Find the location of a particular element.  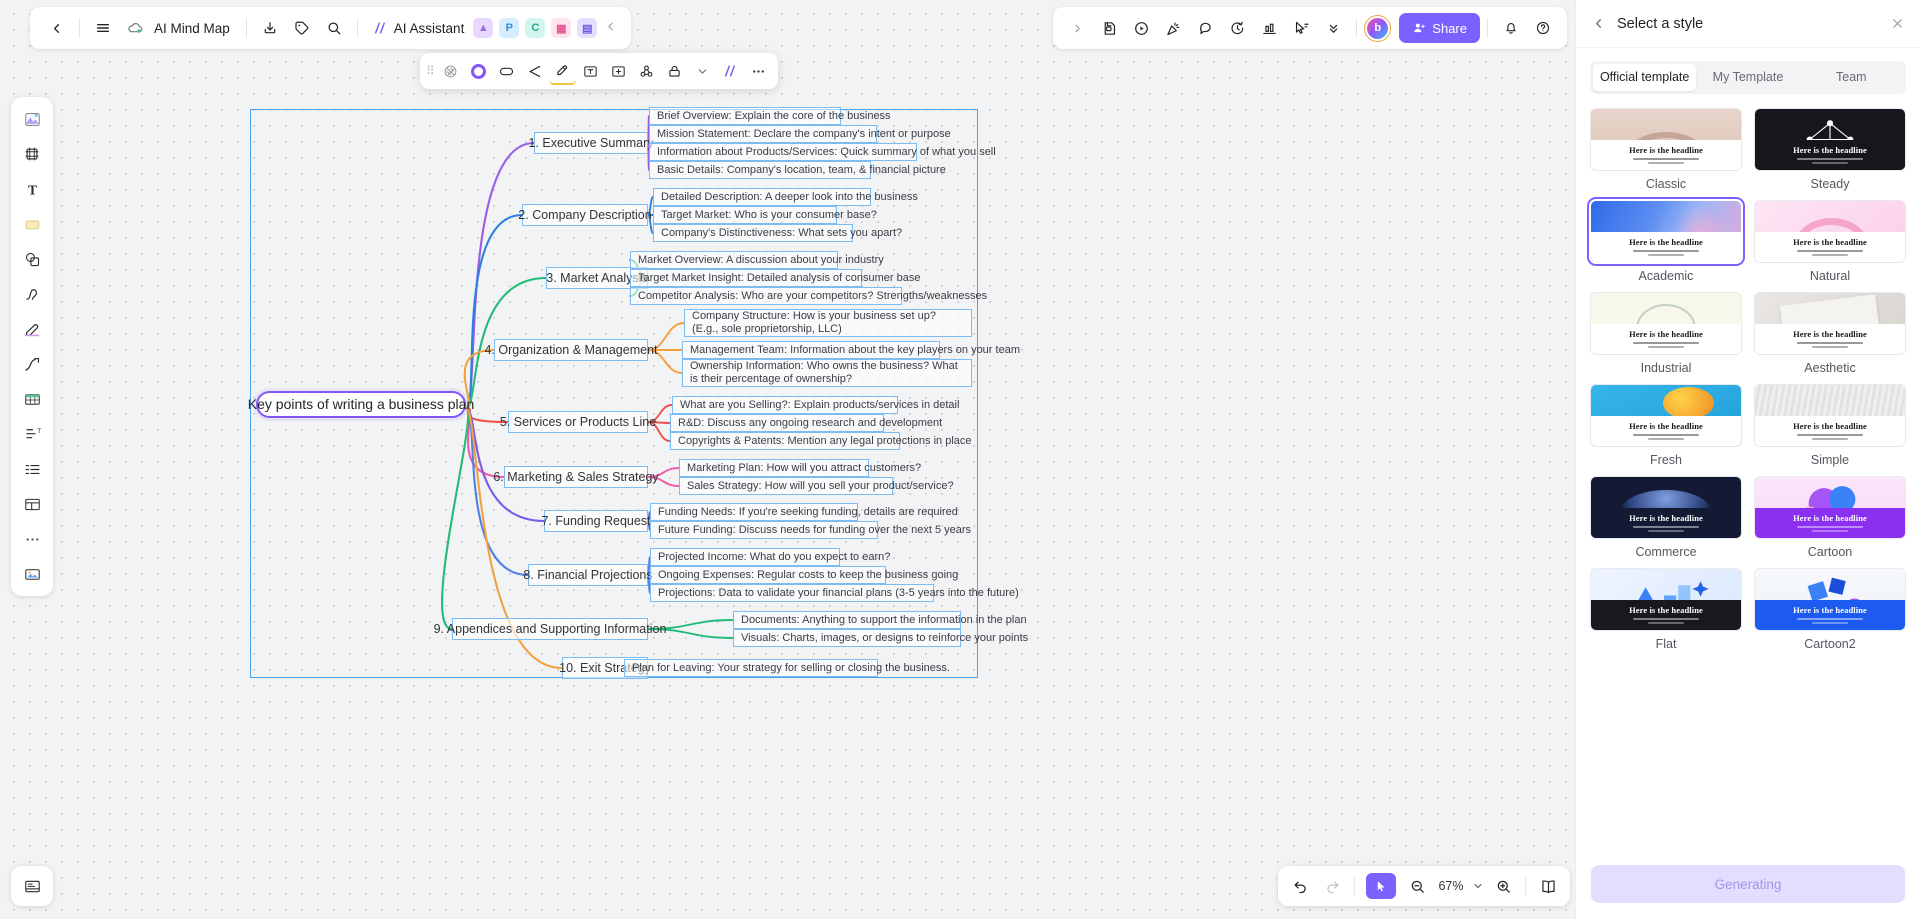

style-card-flat: Here is the headline Flat is located at coordinates (1666, 610).